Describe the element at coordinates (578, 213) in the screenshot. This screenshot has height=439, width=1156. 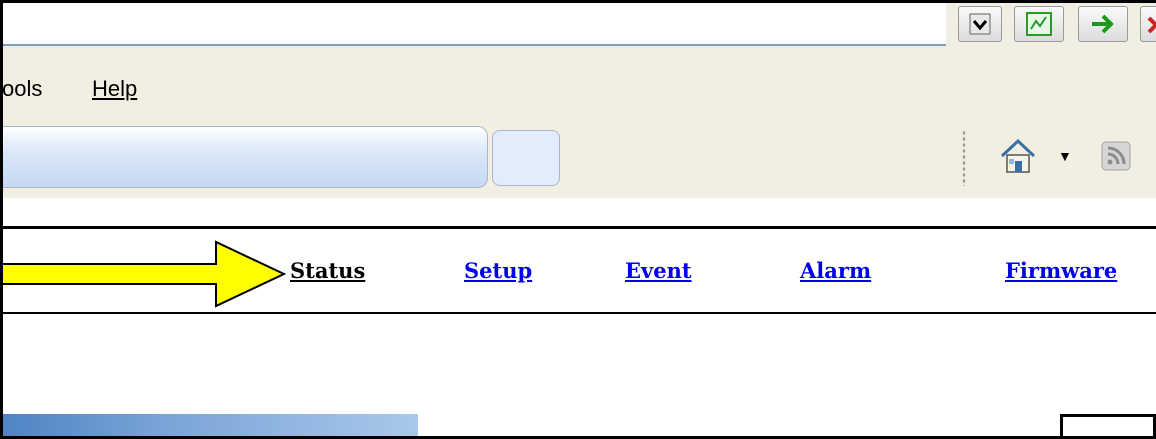
I see `content-top-strip` at that location.